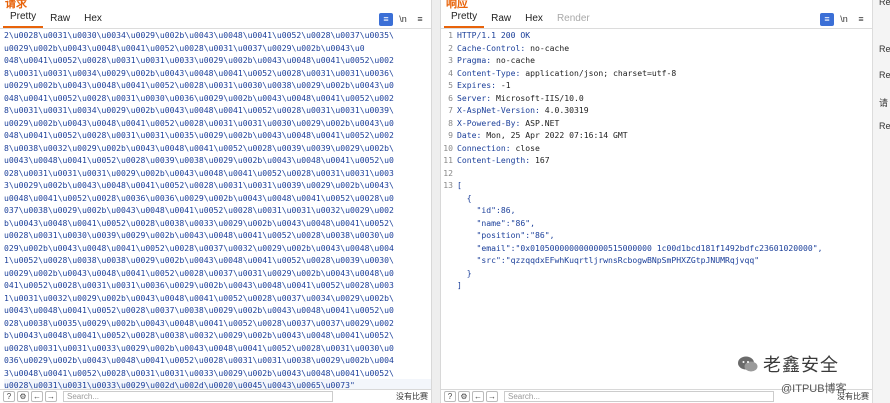 The image size is (890, 403). I want to click on request-search-input, so click(198, 396).